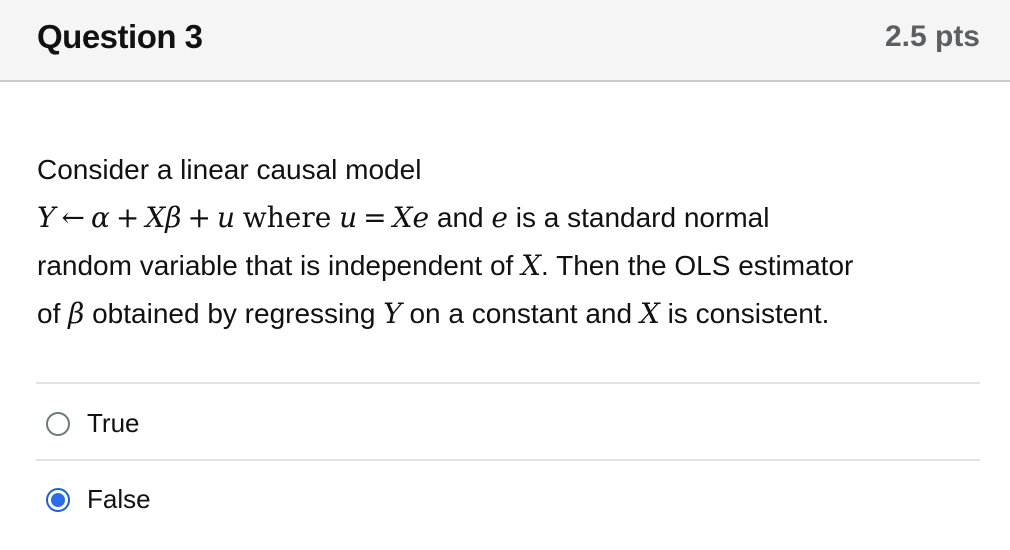 The width and height of the screenshot is (1010, 550). What do you see at coordinates (234, 313) in the screenshot?
I see `regressing-text: obtained by regressing` at bounding box center [234, 313].